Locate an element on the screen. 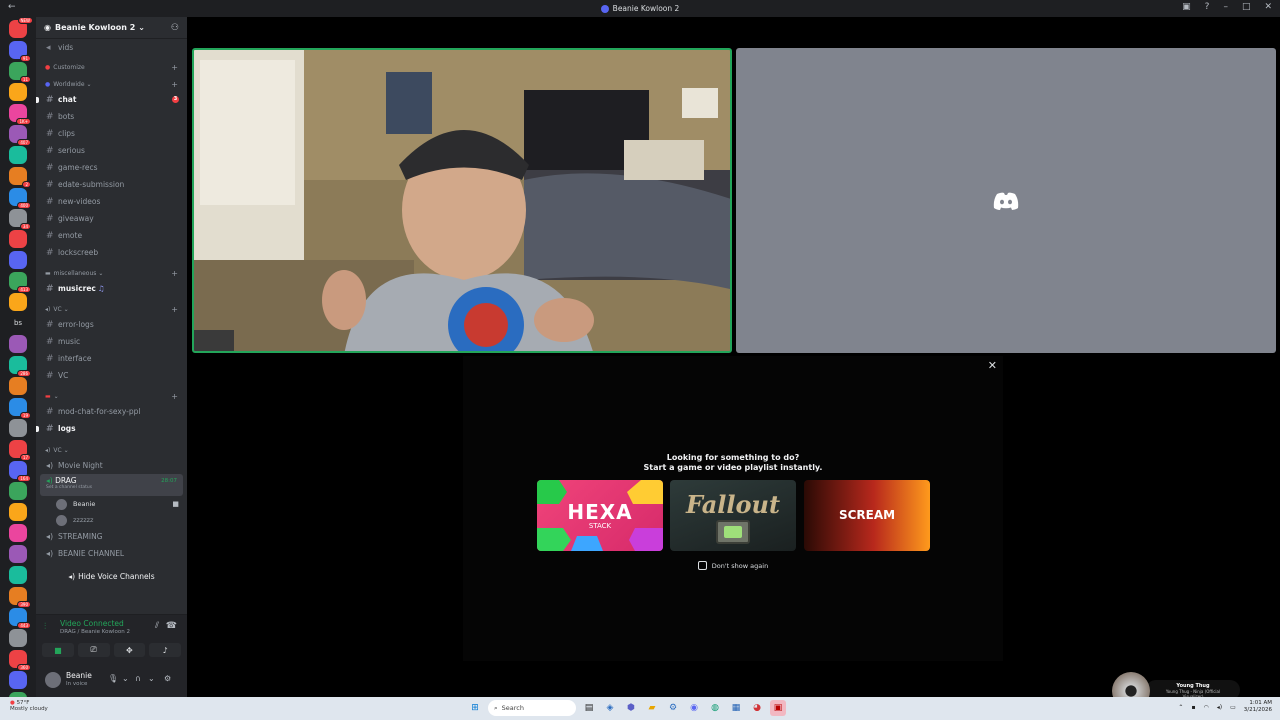  voice-channel-drag: ◂) DRAG Set a channel status 28:07 is located at coordinates (111, 485).